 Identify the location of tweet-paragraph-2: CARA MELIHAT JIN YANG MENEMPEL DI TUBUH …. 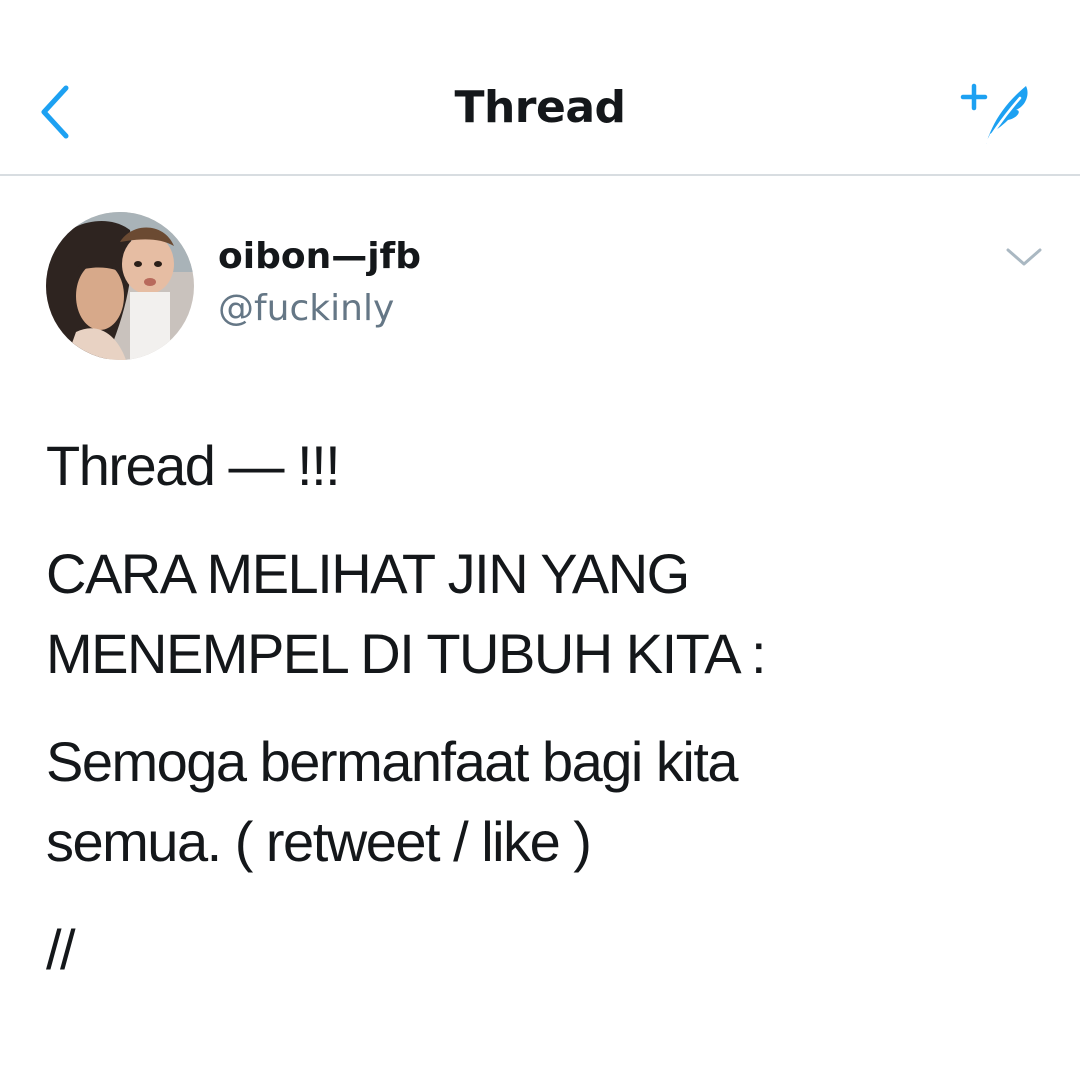
(406, 613).